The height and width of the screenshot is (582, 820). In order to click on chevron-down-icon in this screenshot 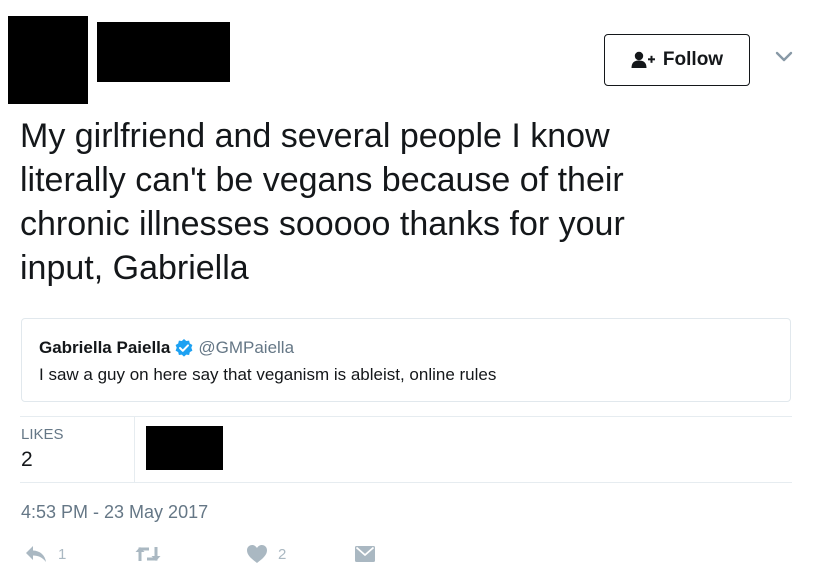, I will do `click(784, 56)`.